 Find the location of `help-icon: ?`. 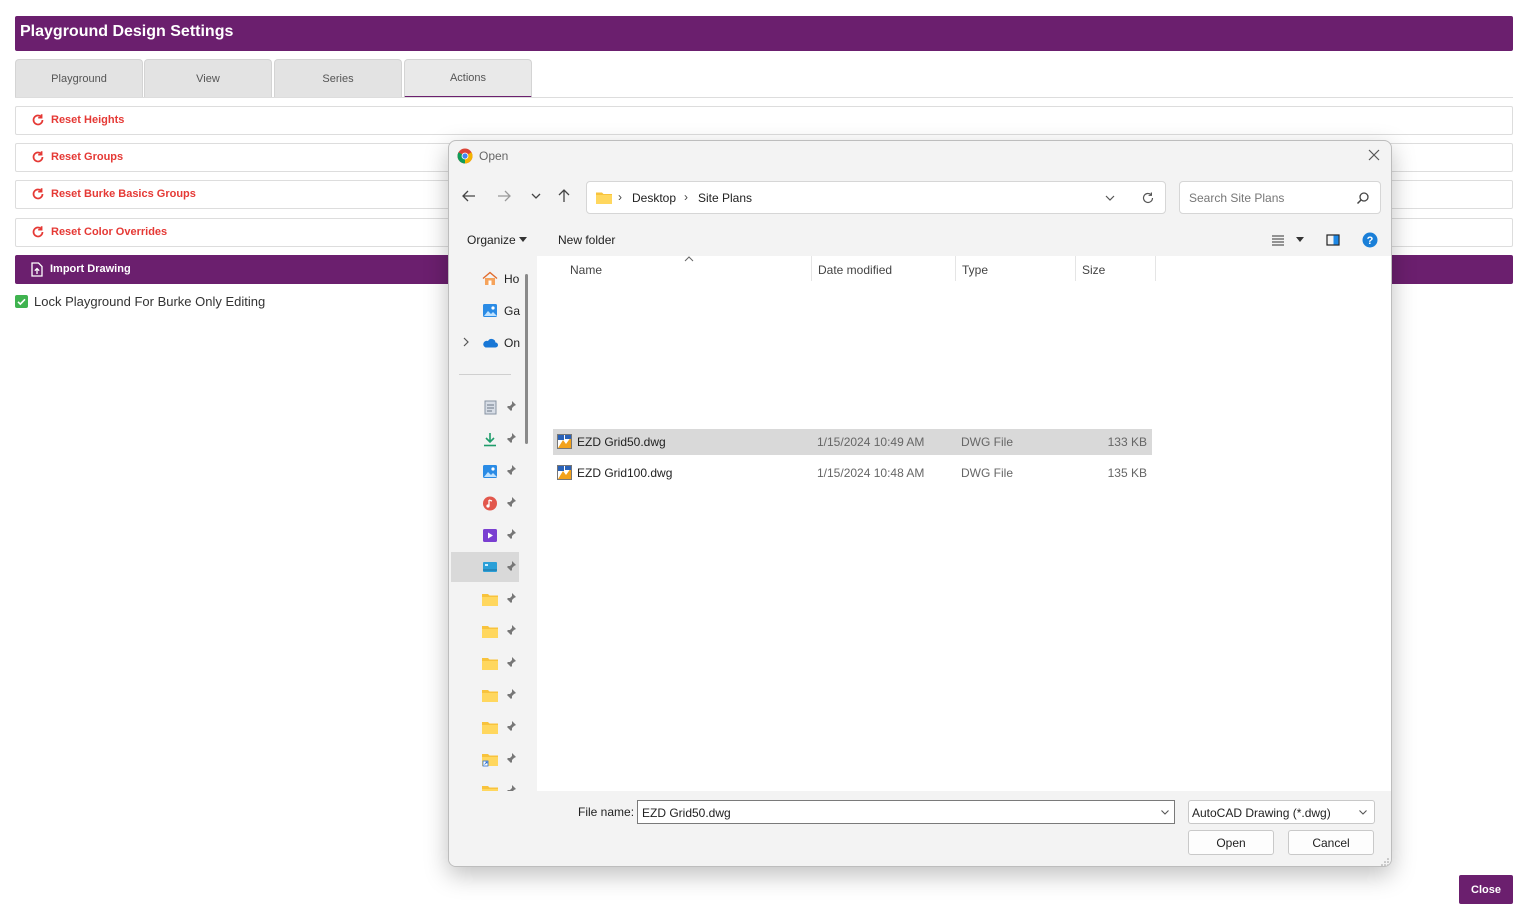

help-icon: ? is located at coordinates (1370, 240).